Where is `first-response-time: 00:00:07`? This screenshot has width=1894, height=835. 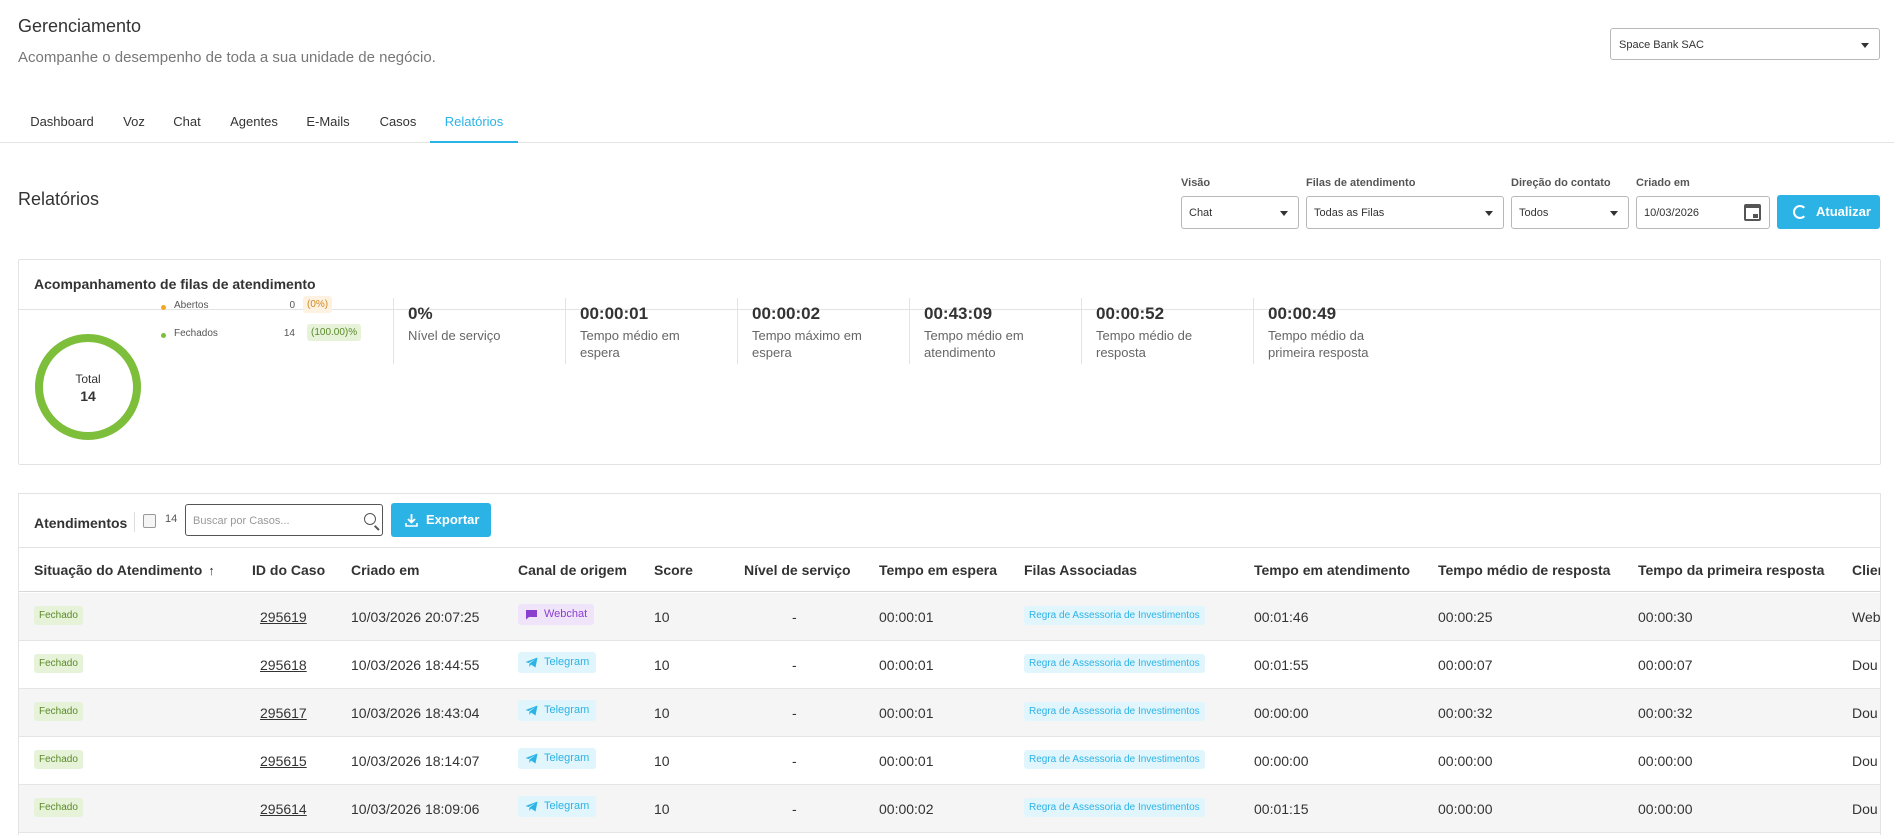
first-response-time: 00:00:07 is located at coordinates (1665, 665).